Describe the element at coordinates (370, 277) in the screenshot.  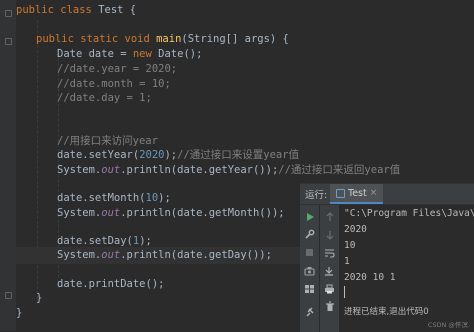
I see `console-line: 2020 10 1` at that location.